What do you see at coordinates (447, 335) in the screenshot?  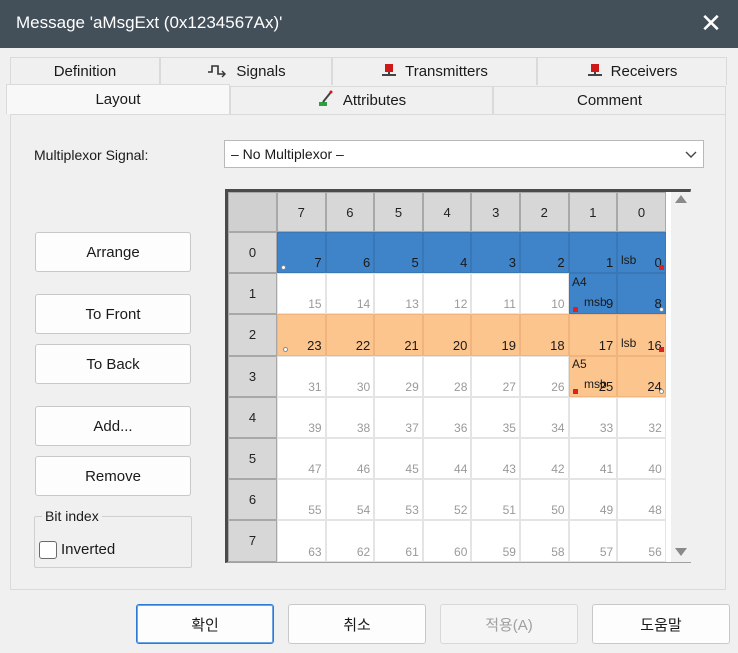 I see `bit-cell: 20` at bounding box center [447, 335].